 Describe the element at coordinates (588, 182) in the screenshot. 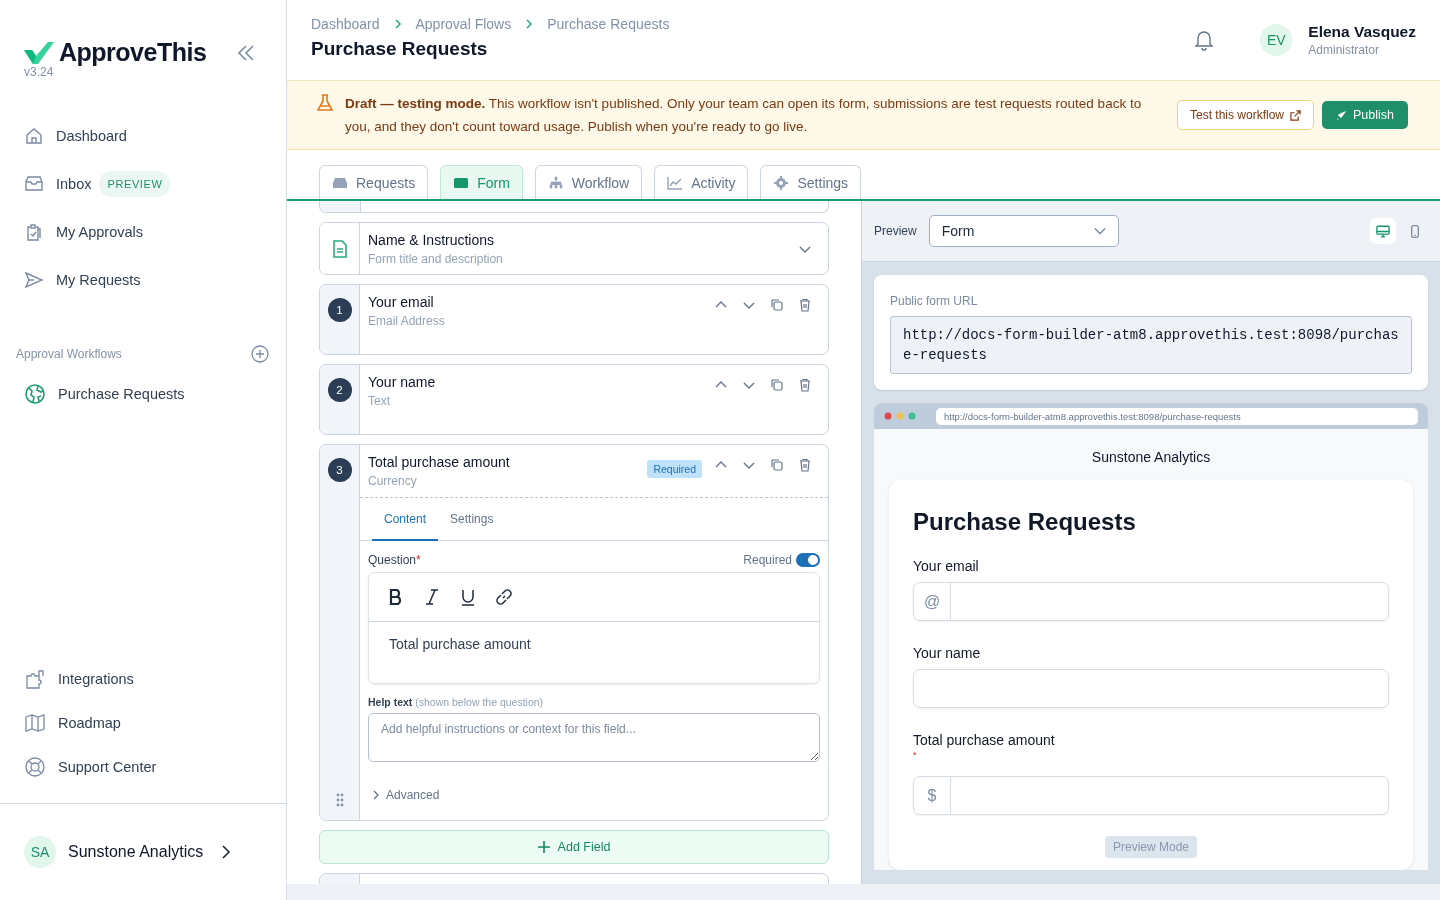

I see `tab: Workflow` at that location.